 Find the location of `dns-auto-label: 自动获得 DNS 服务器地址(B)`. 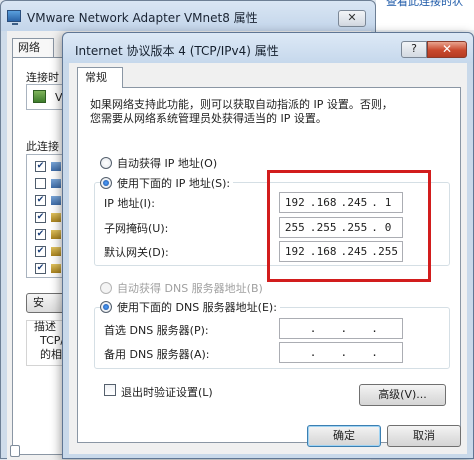

dns-auto-label: 自动获得 DNS 服务器地址(B) is located at coordinates (190, 288).